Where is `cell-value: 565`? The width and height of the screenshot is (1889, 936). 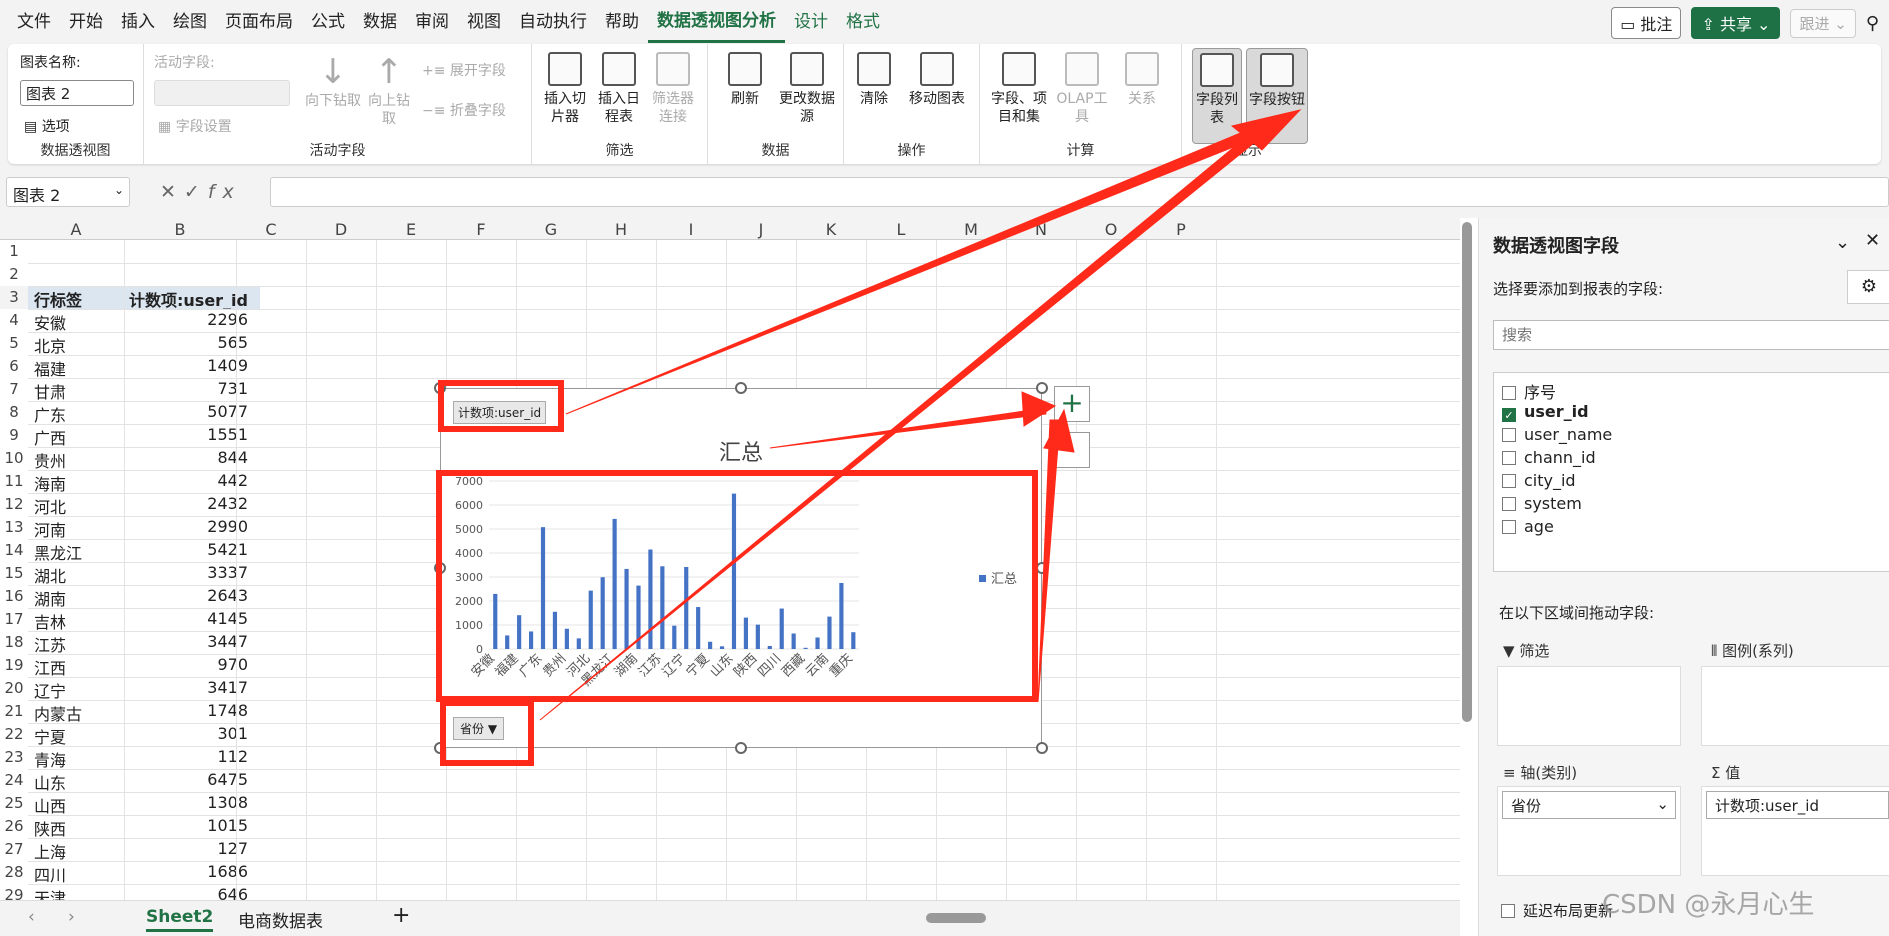 cell-value: 565 is located at coordinates (232, 342).